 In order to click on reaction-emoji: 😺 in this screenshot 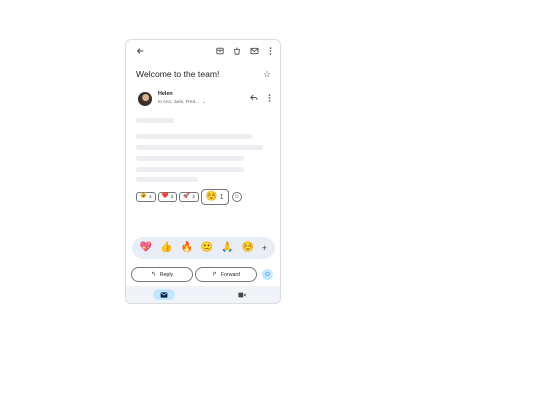, I will do `click(143, 196)`.